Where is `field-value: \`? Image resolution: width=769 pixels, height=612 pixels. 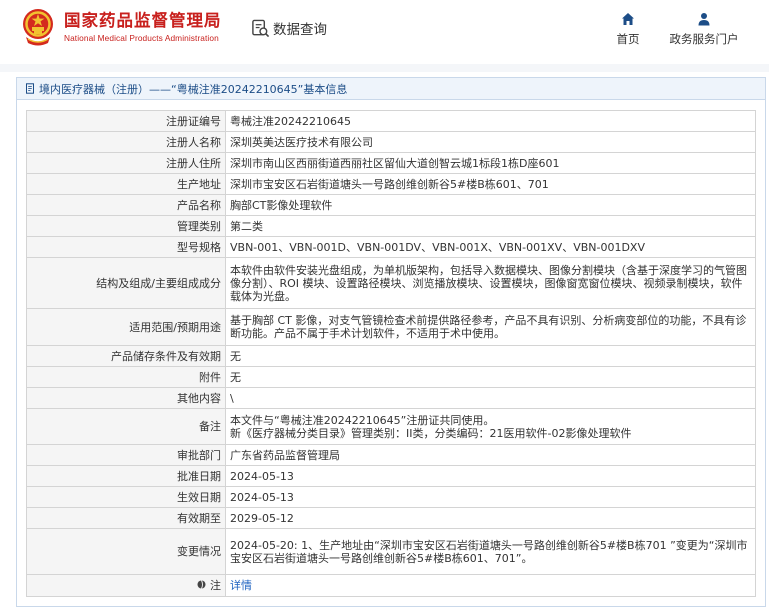
field-value: \ is located at coordinates (490, 398).